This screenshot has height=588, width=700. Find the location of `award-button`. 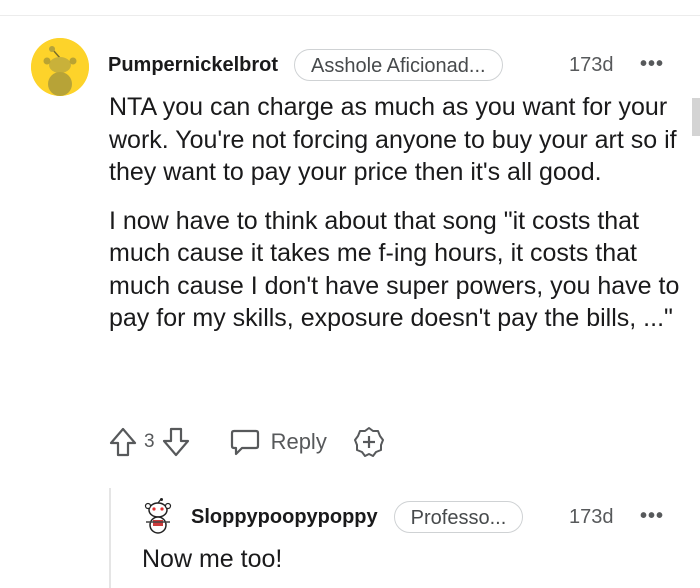

award-button is located at coordinates (369, 442).